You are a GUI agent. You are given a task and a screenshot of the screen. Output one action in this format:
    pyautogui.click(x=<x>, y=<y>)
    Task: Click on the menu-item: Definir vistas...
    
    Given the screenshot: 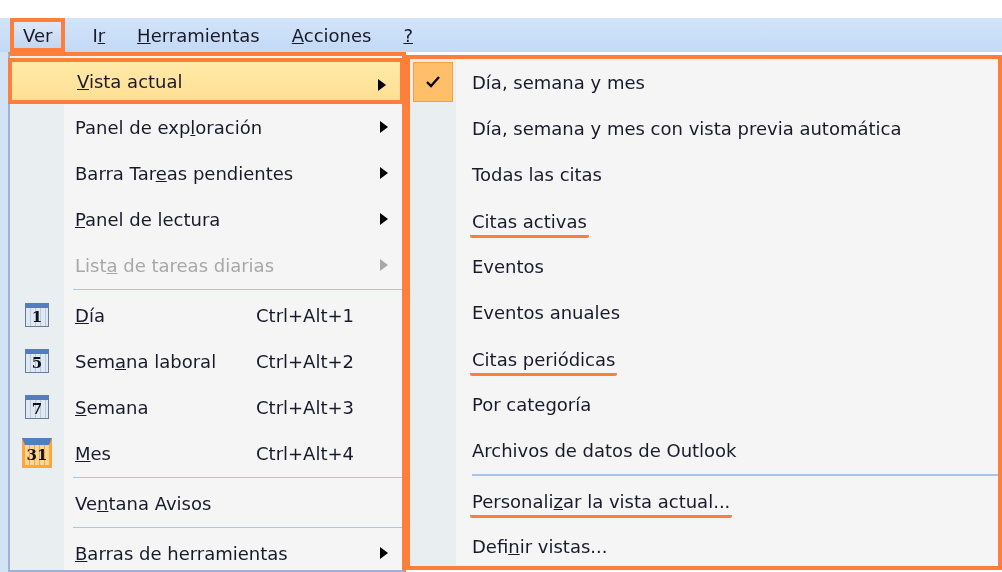 What is the action you would take?
    pyautogui.click(x=704, y=546)
    